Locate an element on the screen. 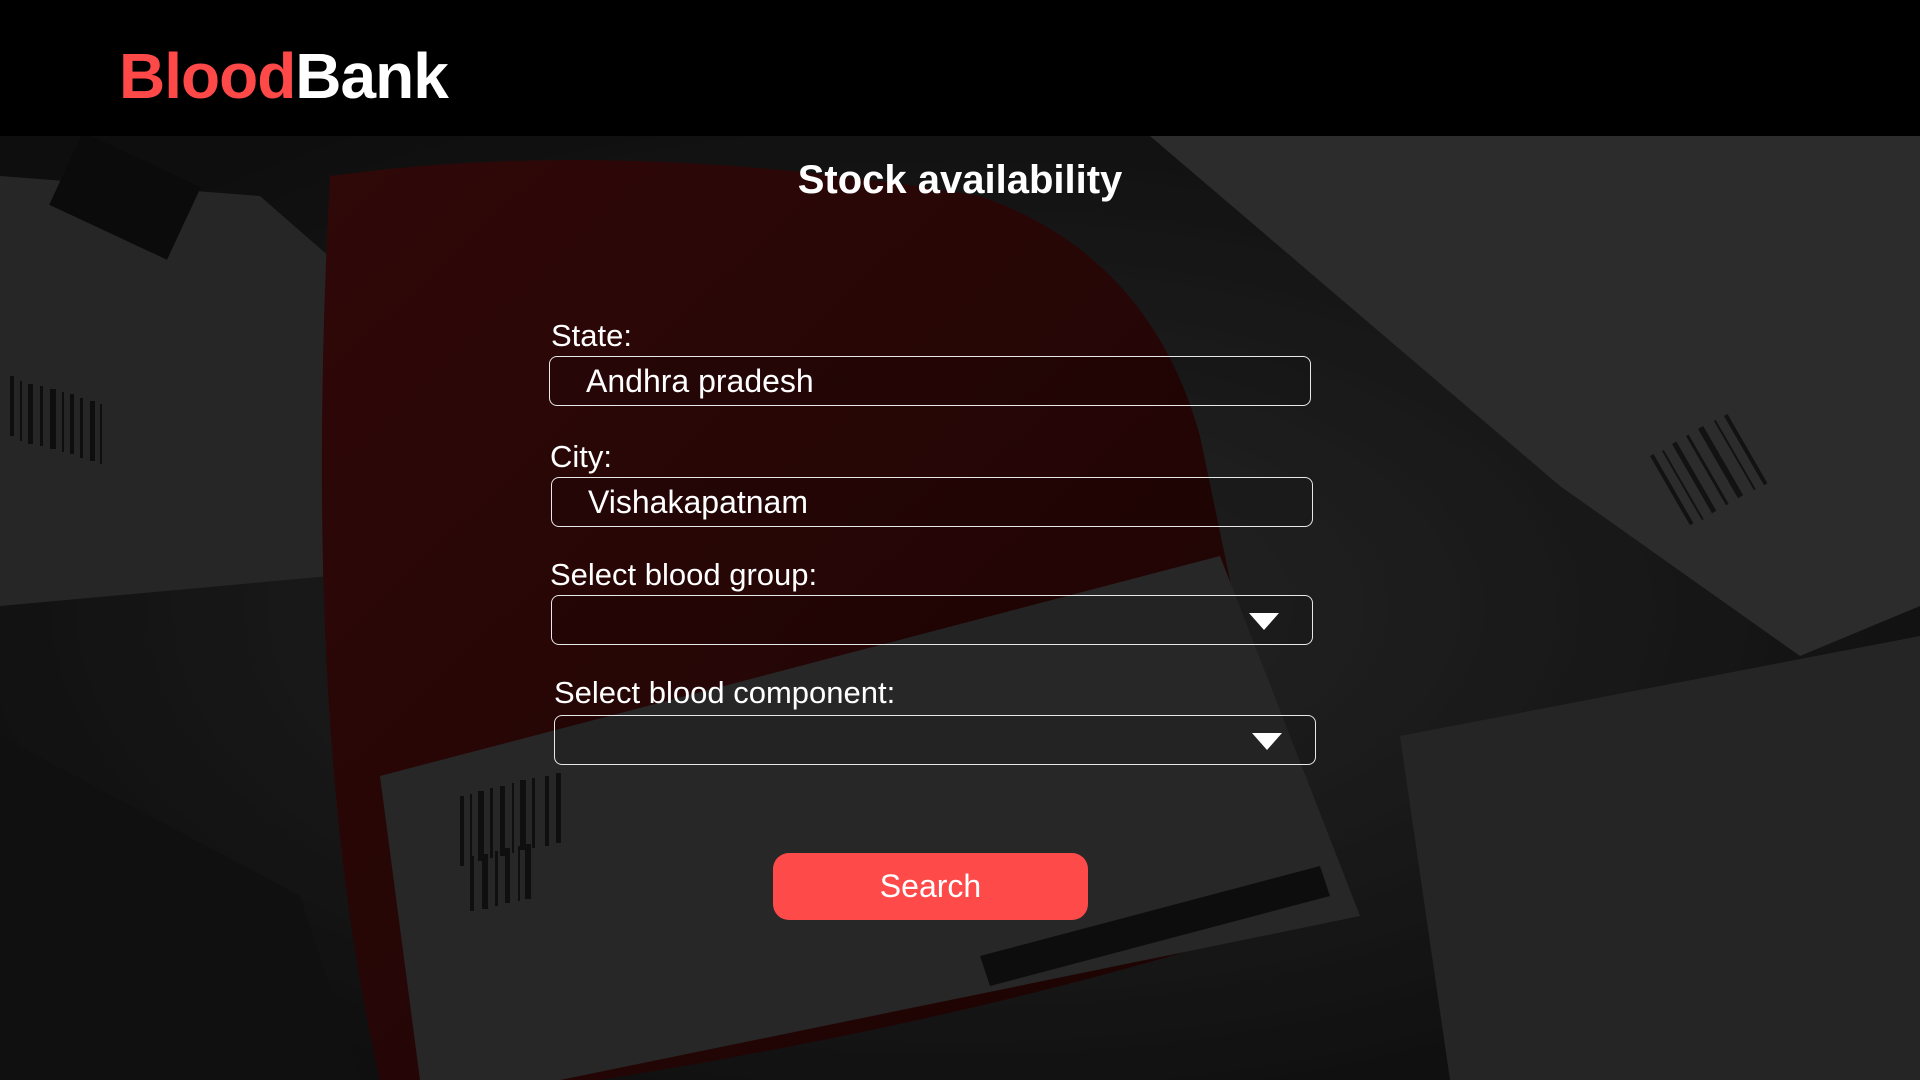 The width and height of the screenshot is (1920, 1080). state-field-value: Andhra pradesh is located at coordinates (700, 381).